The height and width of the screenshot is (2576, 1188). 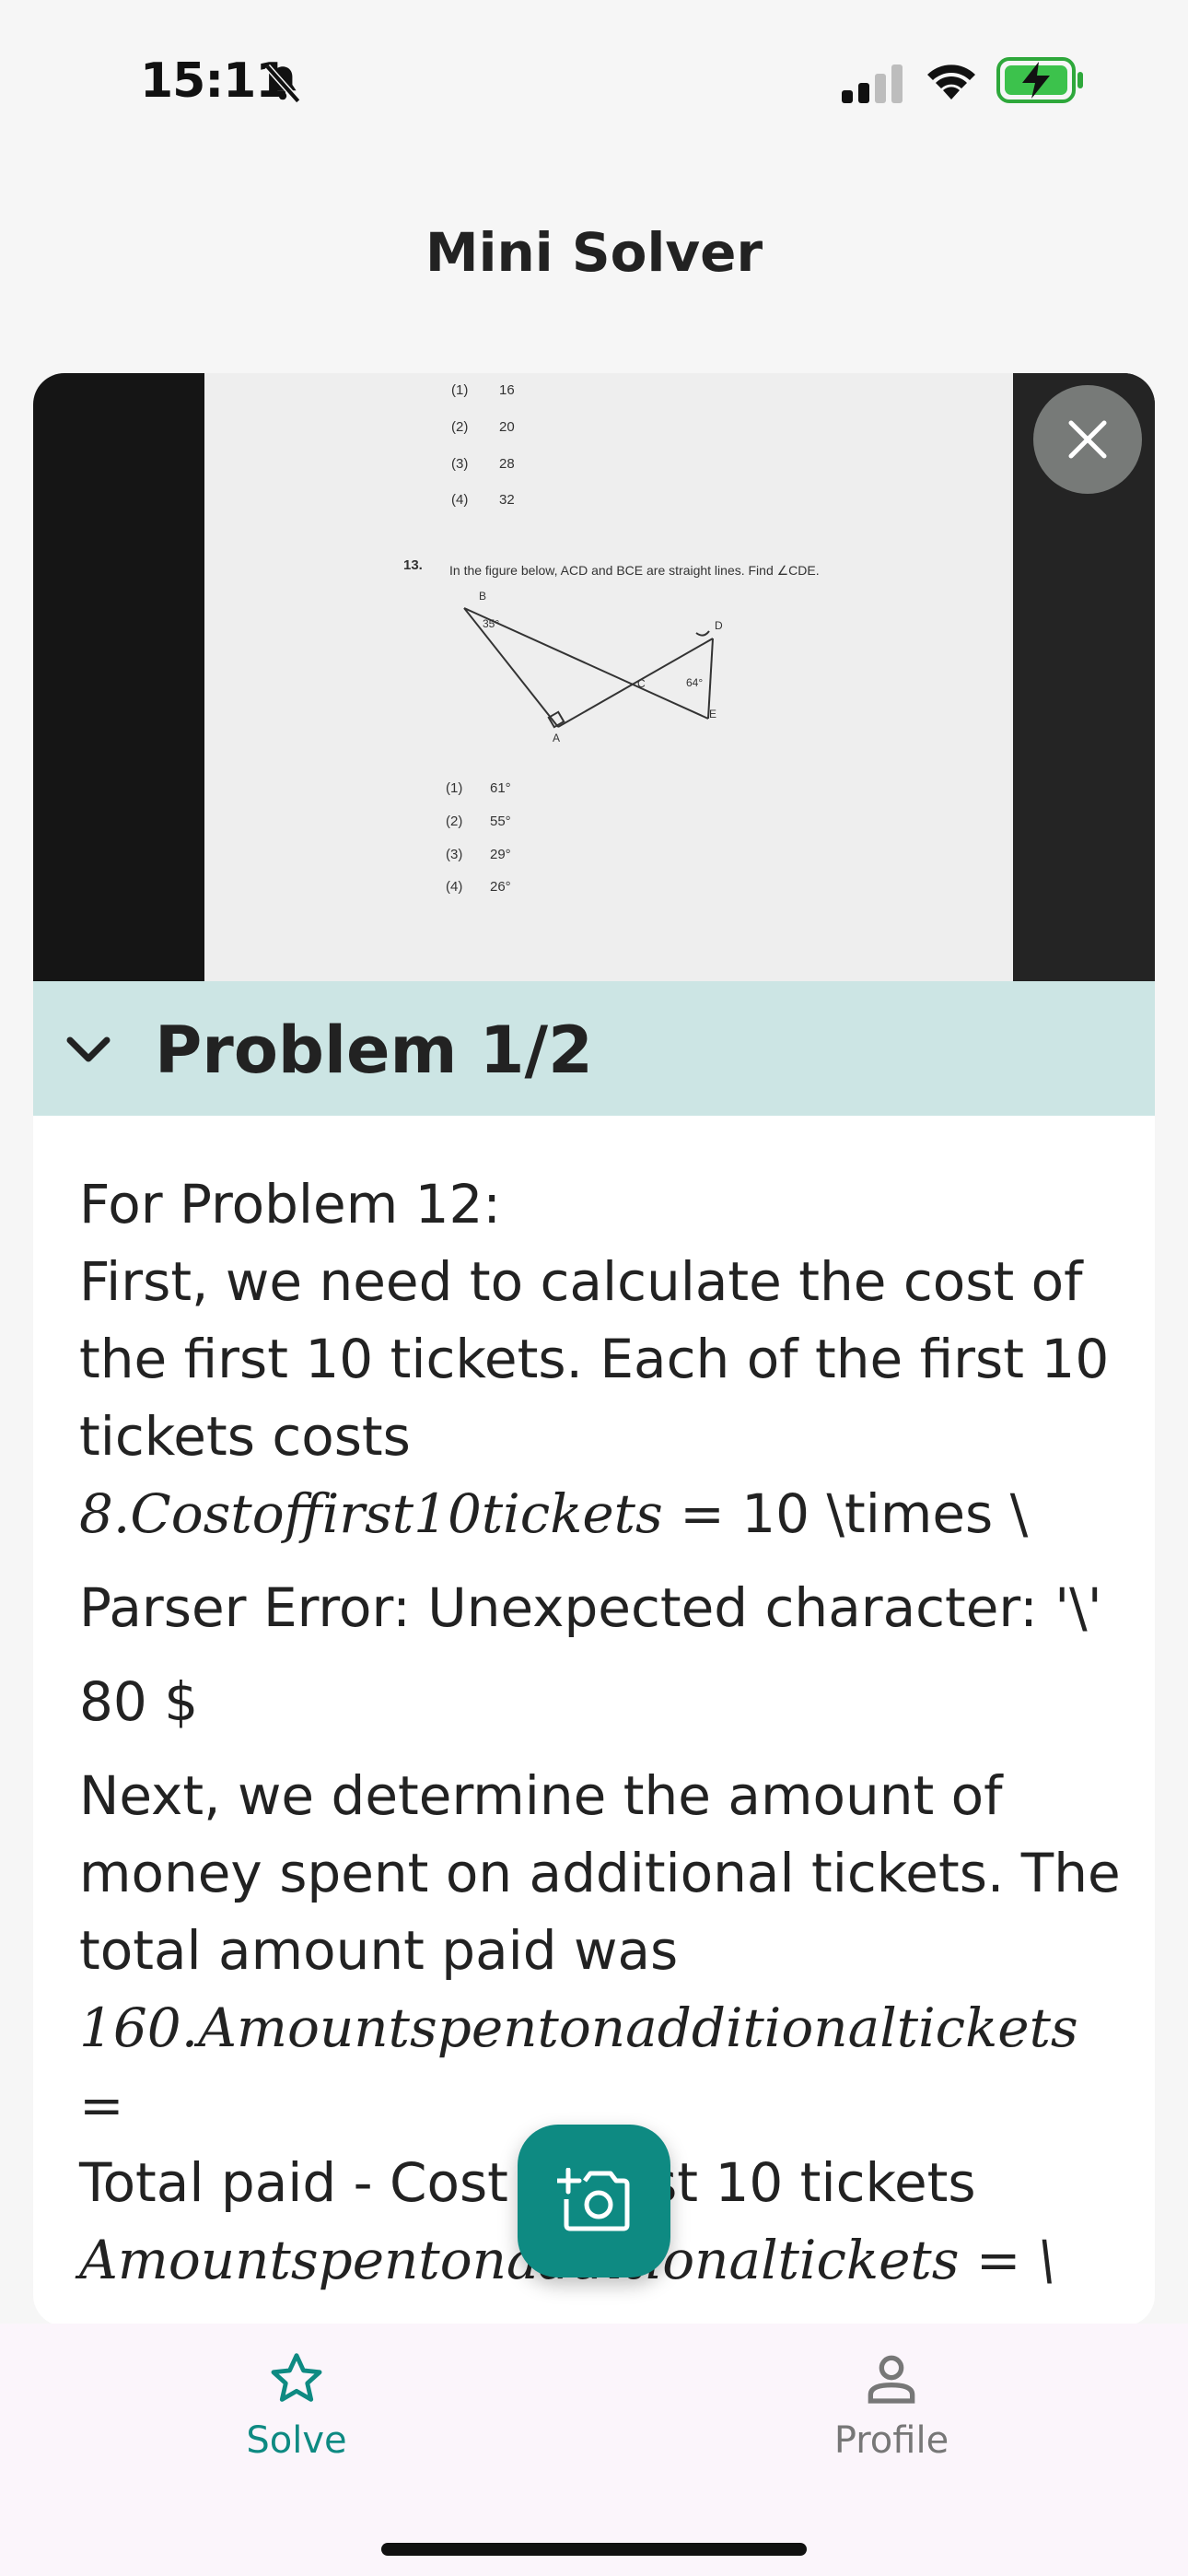 What do you see at coordinates (500, 887) in the screenshot?
I see `q13-option-4-value: 26°` at bounding box center [500, 887].